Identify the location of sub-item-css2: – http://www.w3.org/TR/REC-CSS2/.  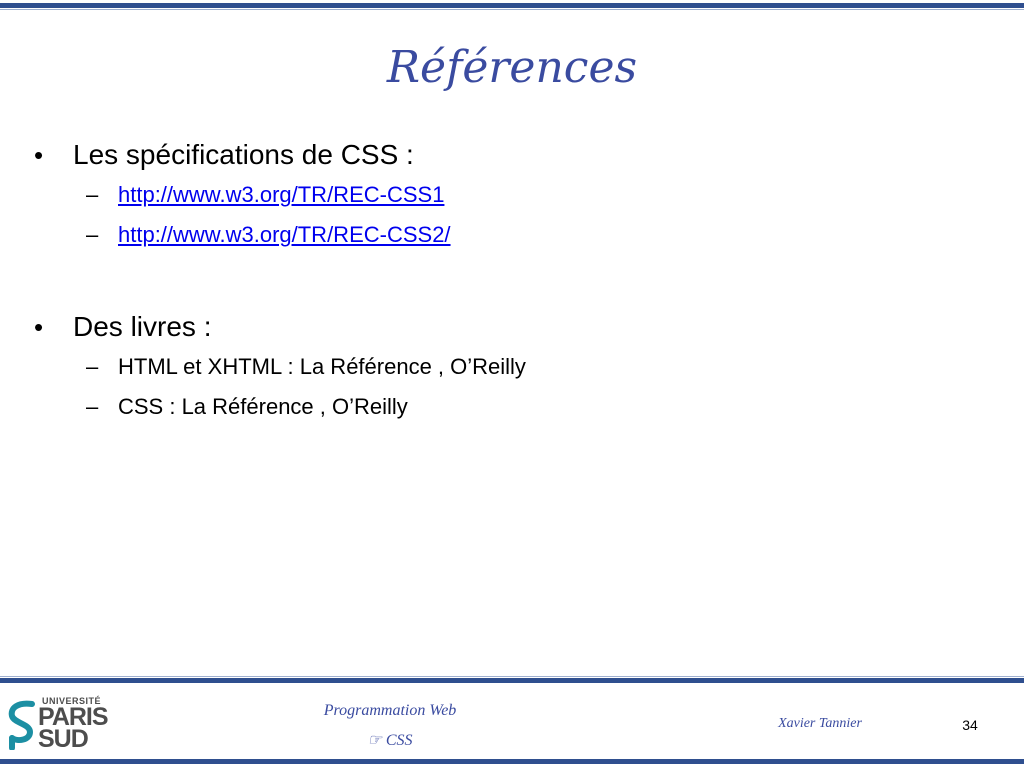
(510, 235).